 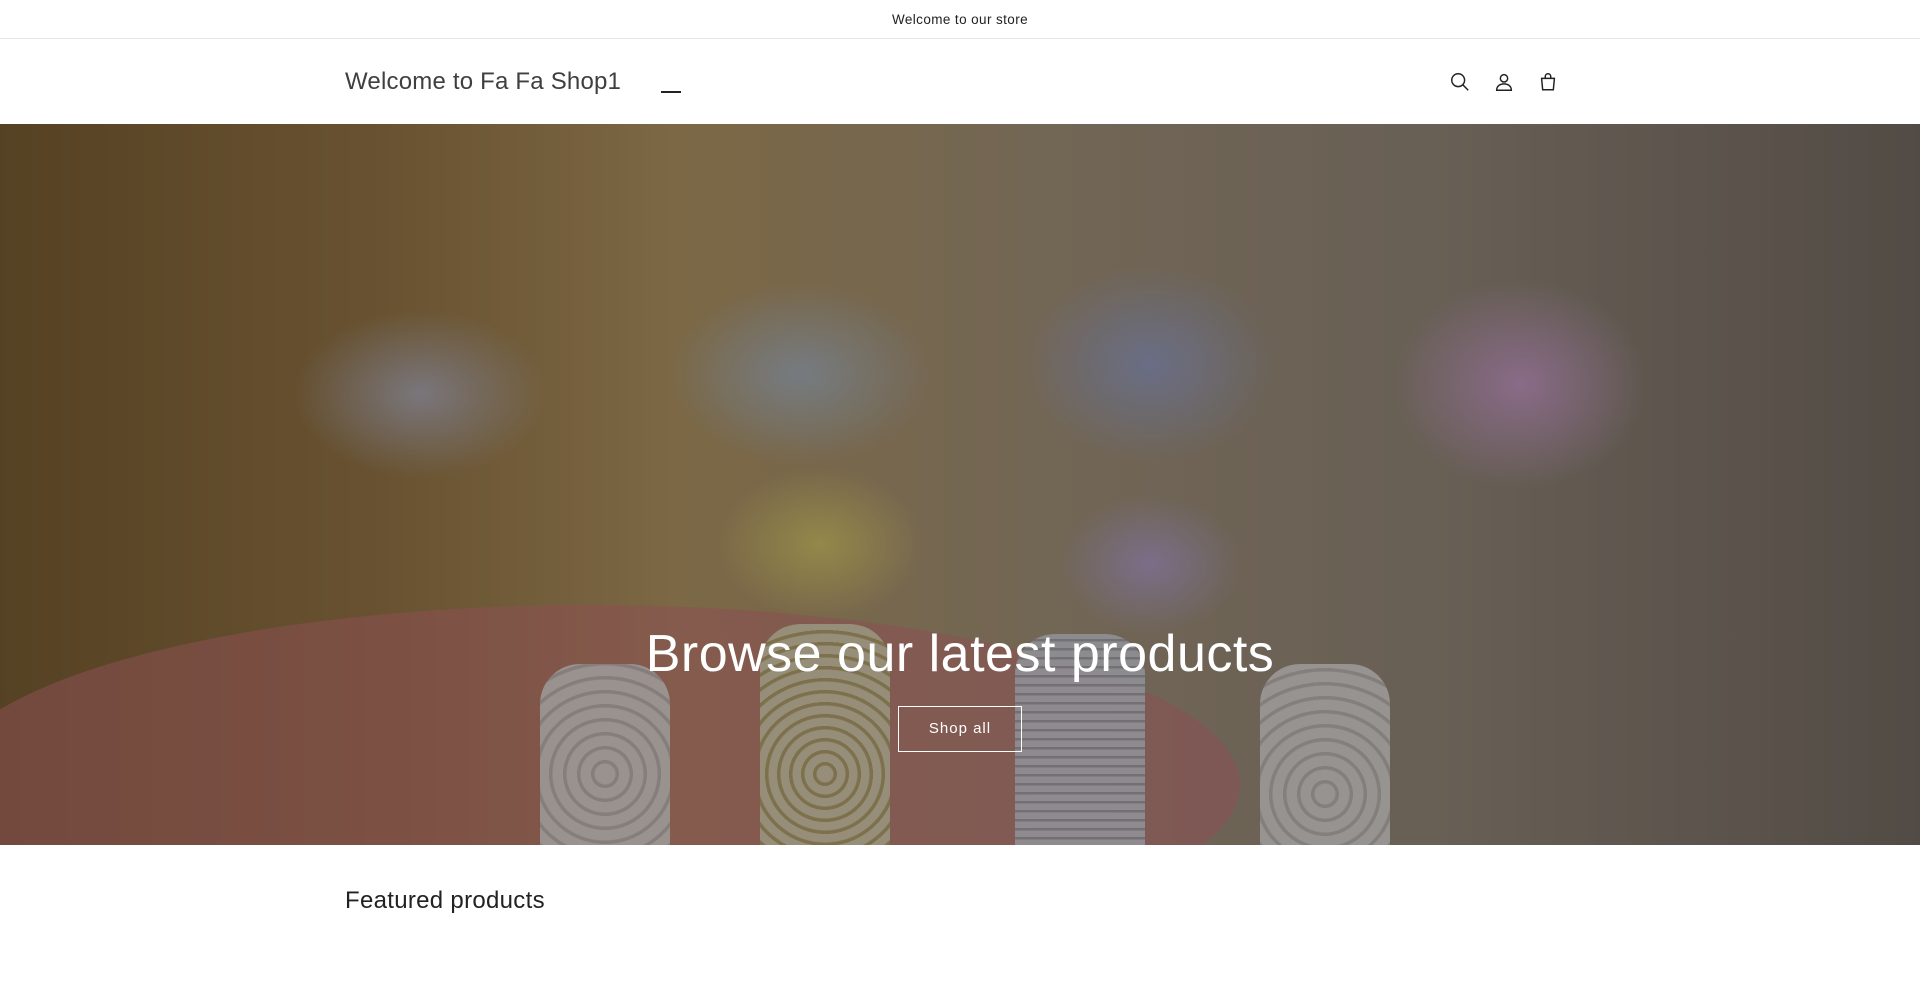 What do you see at coordinates (1548, 82) in the screenshot?
I see `cart-icon` at bounding box center [1548, 82].